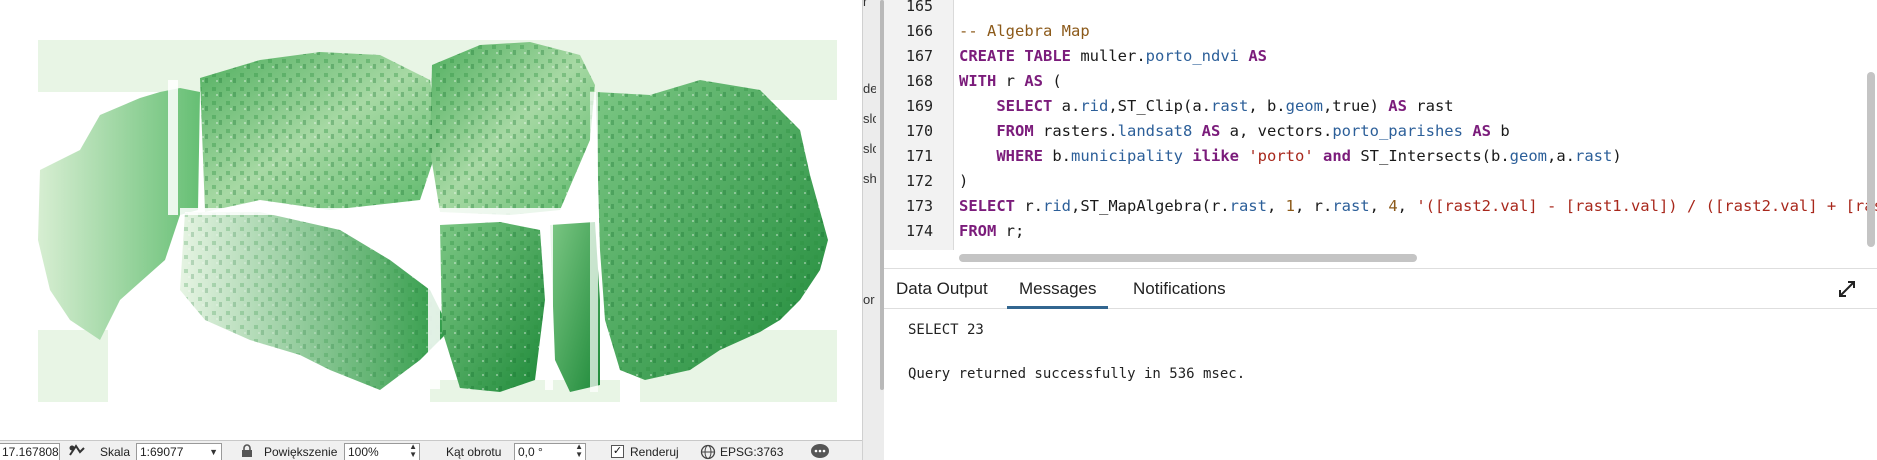 The width and height of the screenshot is (1877, 460). Describe the element at coordinates (1188, 258) in the screenshot. I see `editor-horizontal-scrollbar` at that location.